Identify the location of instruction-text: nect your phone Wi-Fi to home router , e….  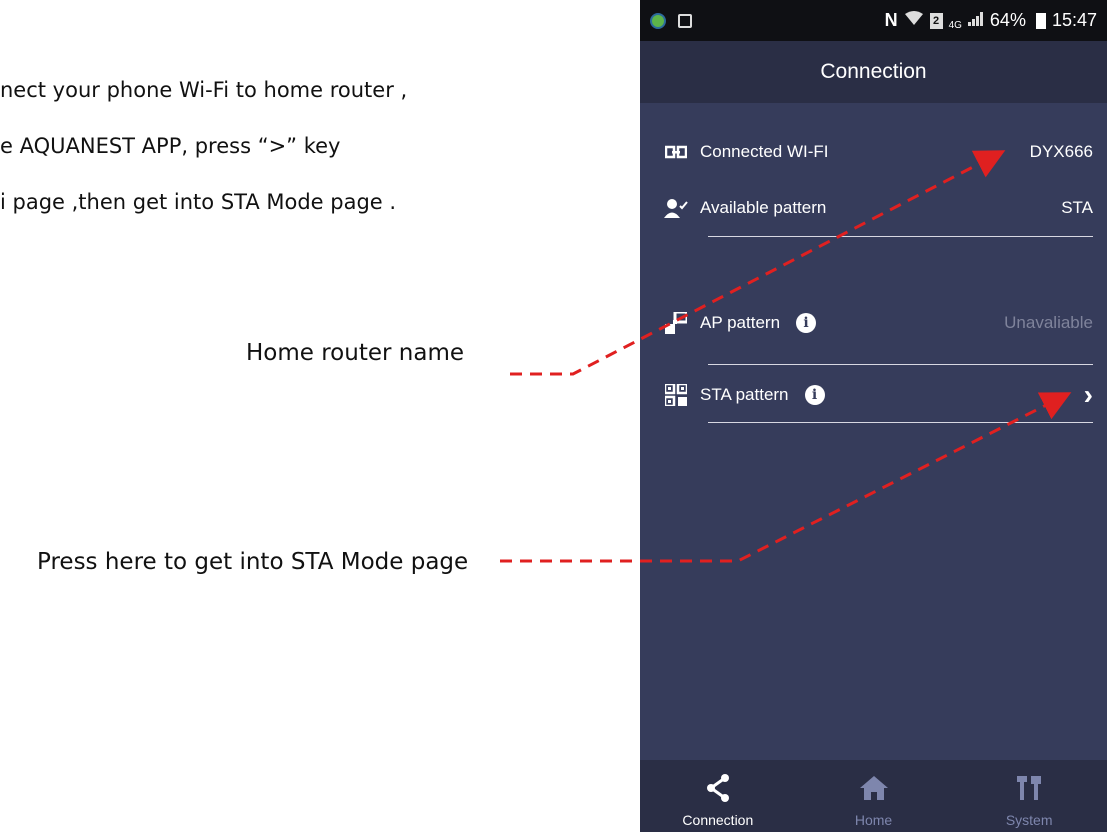
(320, 146).